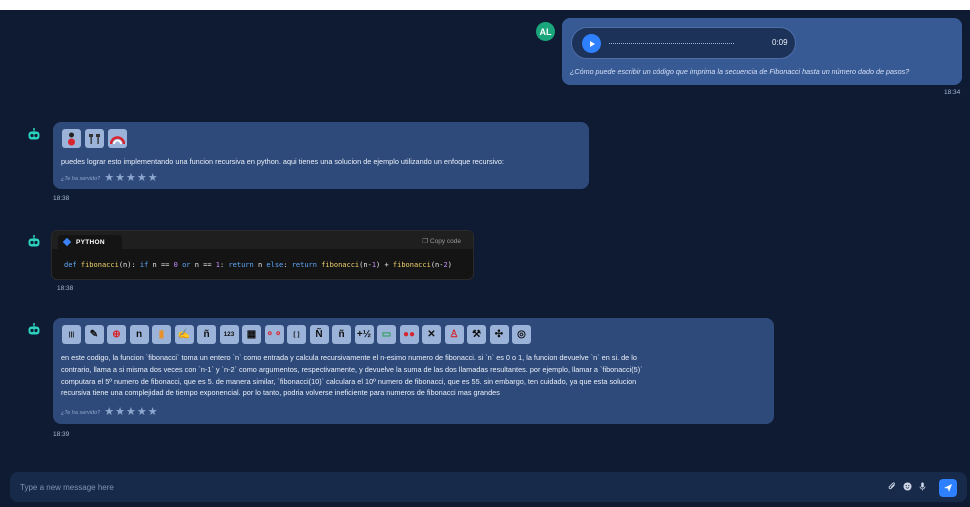  I want to click on pencil-icon: ✎, so click(94, 334).